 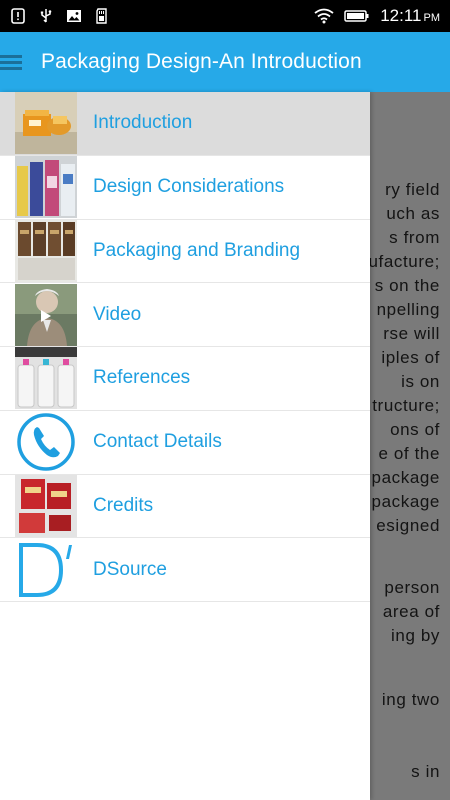 What do you see at coordinates (60, 16) in the screenshot?
I see `status-bar-left` at bounding box center [60, 16].